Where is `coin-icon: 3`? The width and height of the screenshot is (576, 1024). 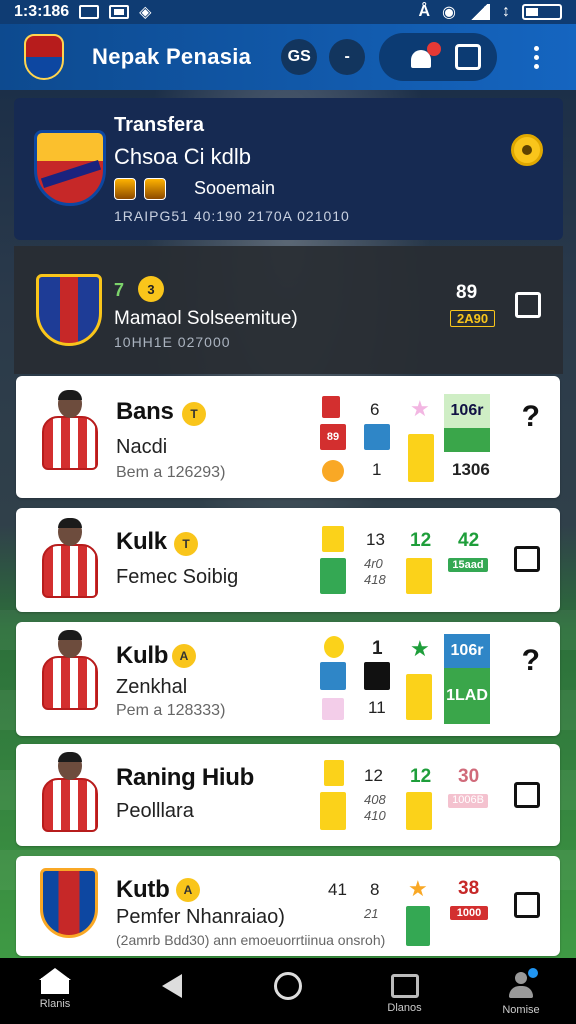
coin-icon: 3 is located at coordinates (151, 289).